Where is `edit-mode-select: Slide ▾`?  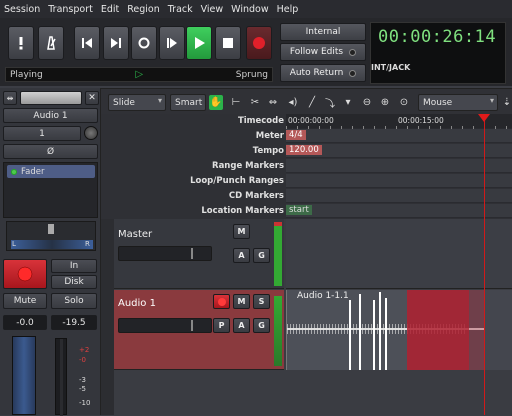 edit-mode-select: Slide ▾ is located at coordinates (137, 102).